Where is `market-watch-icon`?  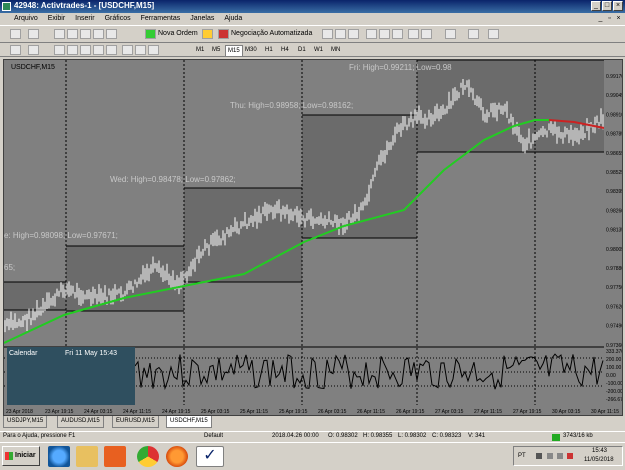 market-watch-icon is located at coordinates (59, 34).